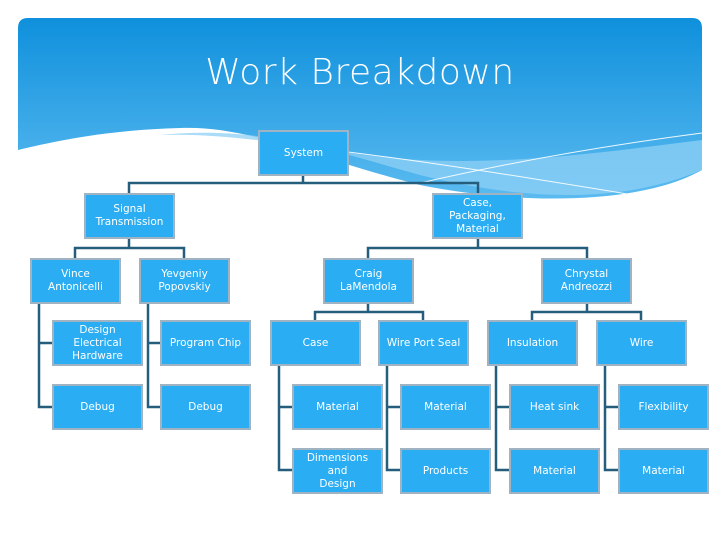 The width and height of the screenshot is (720, 540). What do you see at coordinates (75, 281) in the screenshot?
I see `node-vince-antonicelli: Vince Antonicelli` at bounding box center [75, 281].